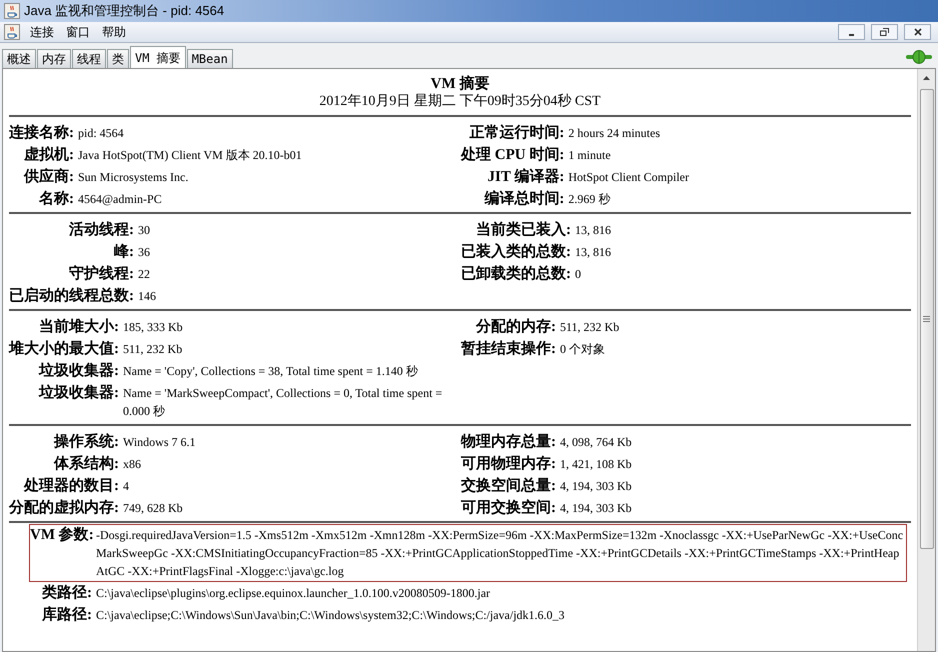  I want to click on scroll-up-icon, so click(926, 78).